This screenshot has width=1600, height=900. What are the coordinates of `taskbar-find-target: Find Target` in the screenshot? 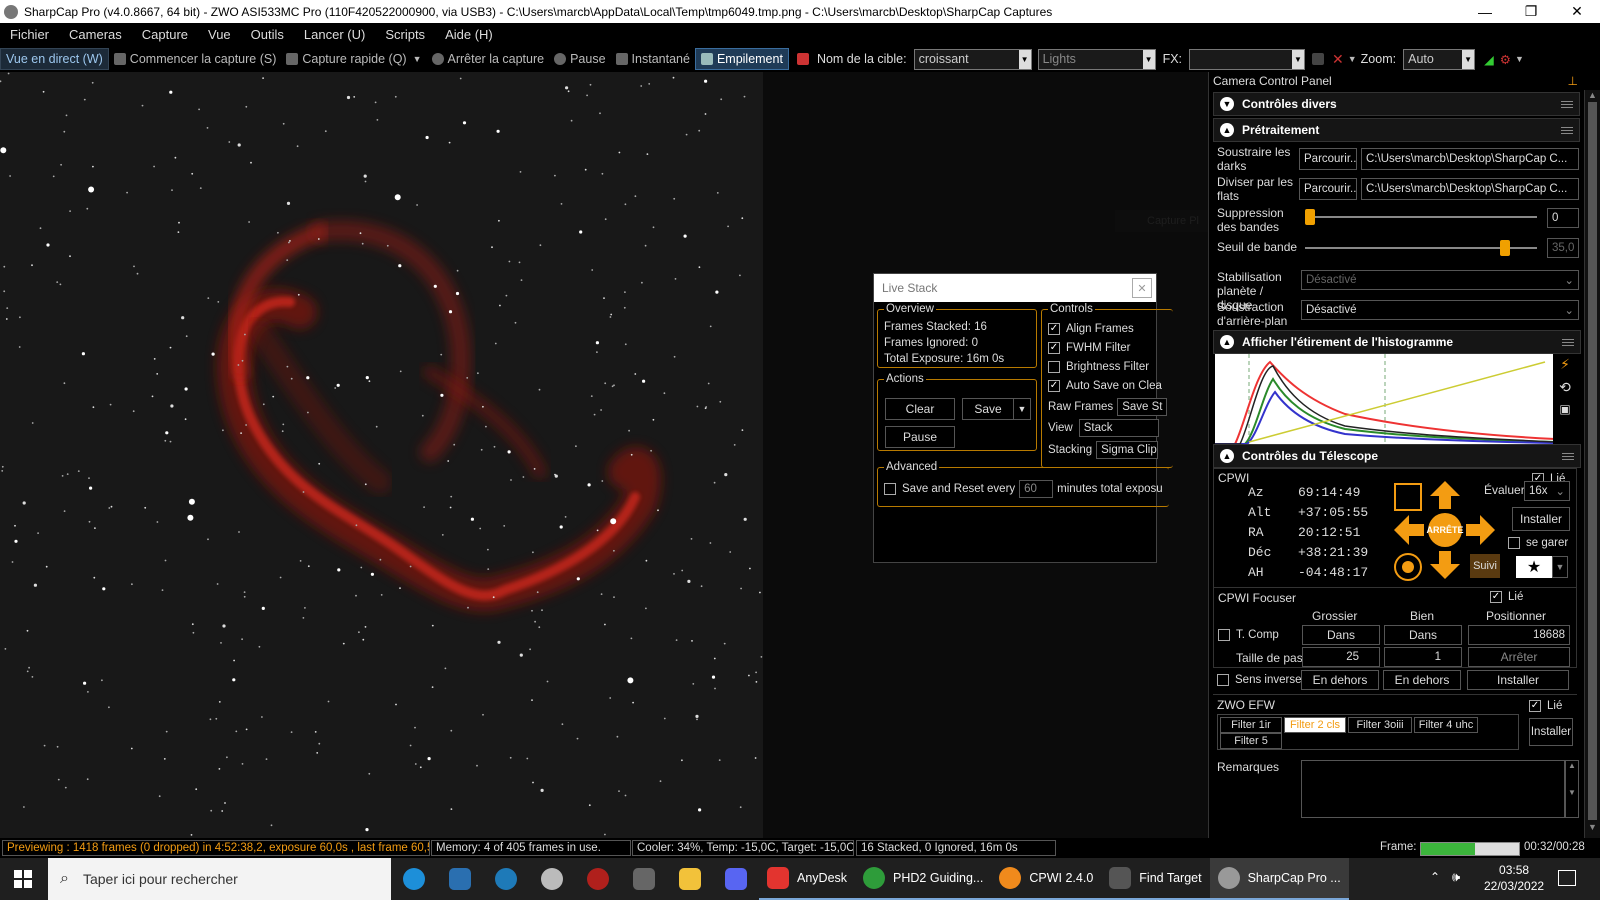 It's located at (1155, 879).